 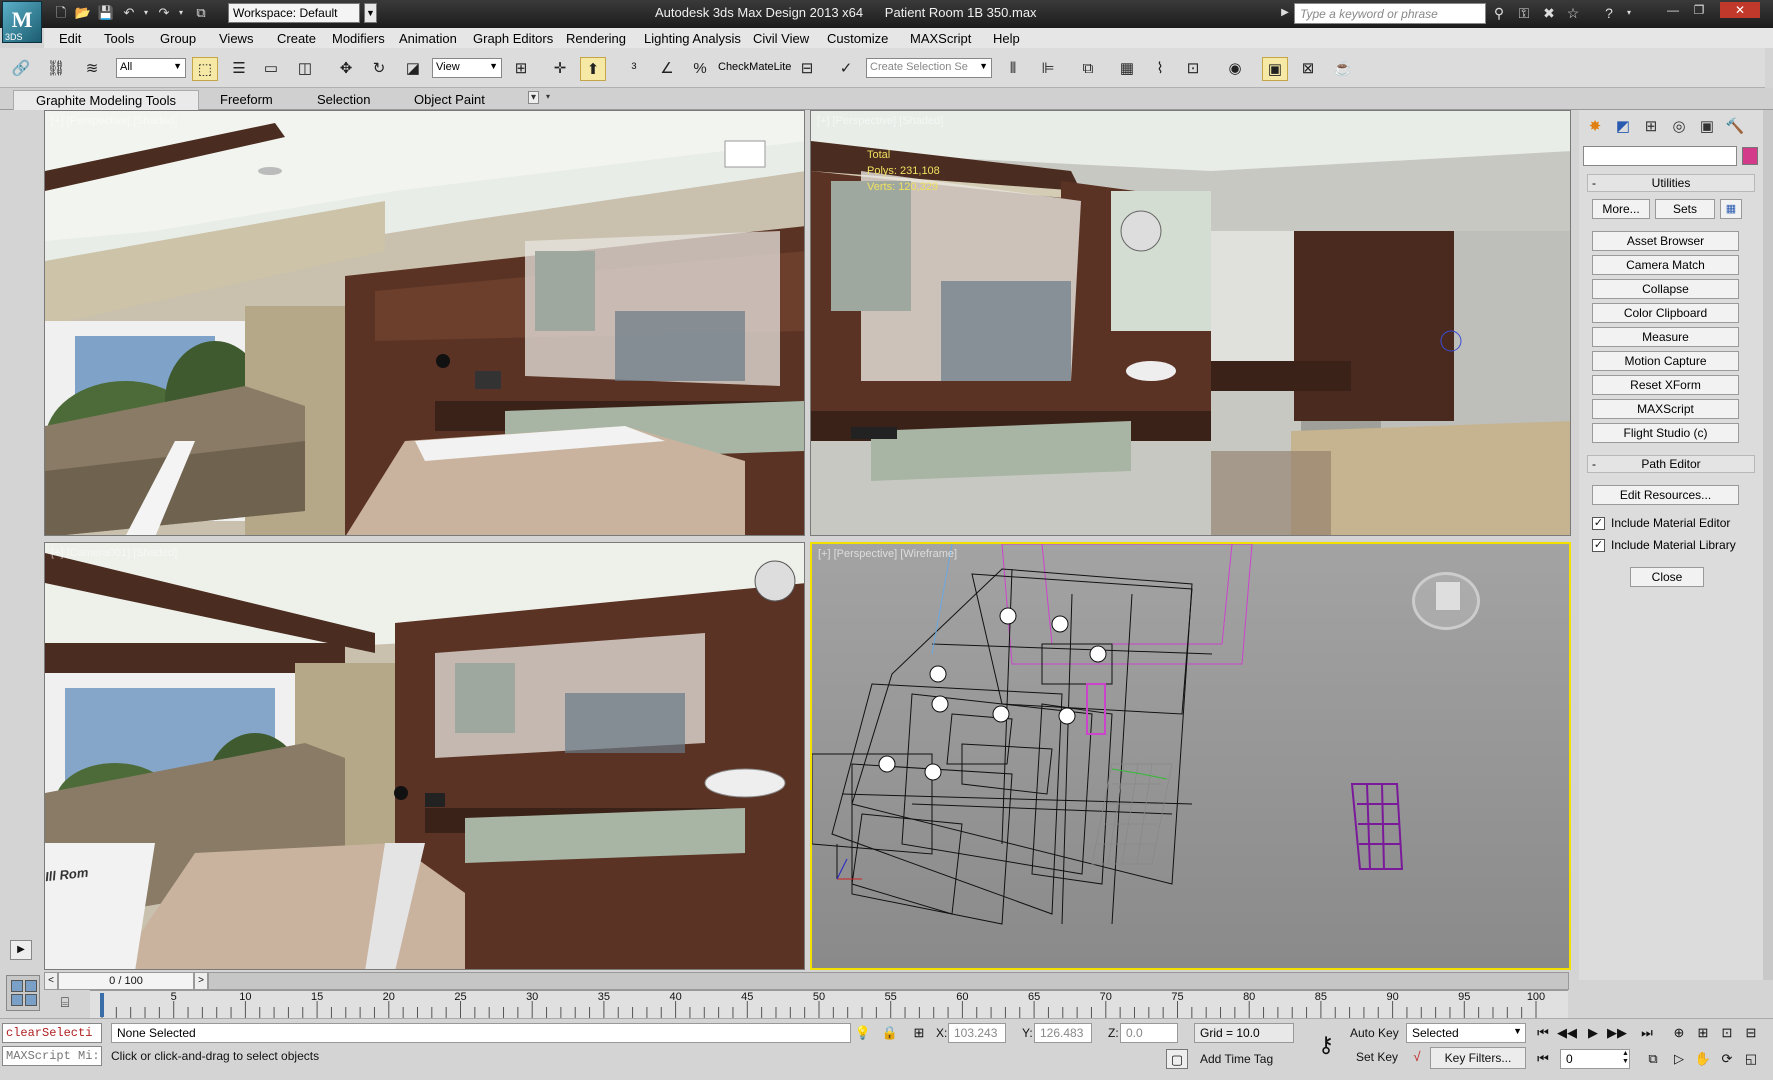 I want to click on select-and-link-icon: 🔗, so click(x=21, y=69).